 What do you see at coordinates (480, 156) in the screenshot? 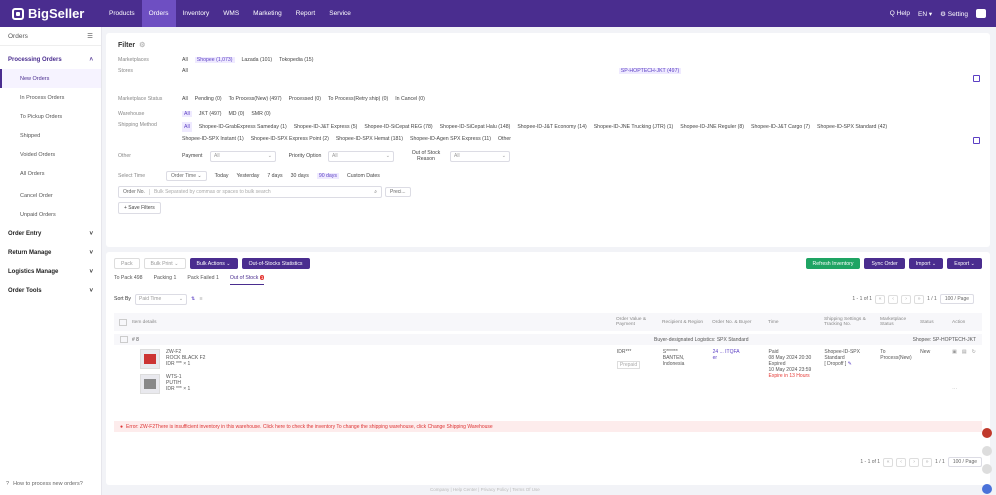
I see `outstock-select: All ⌄` at bounding box center [480, 156].